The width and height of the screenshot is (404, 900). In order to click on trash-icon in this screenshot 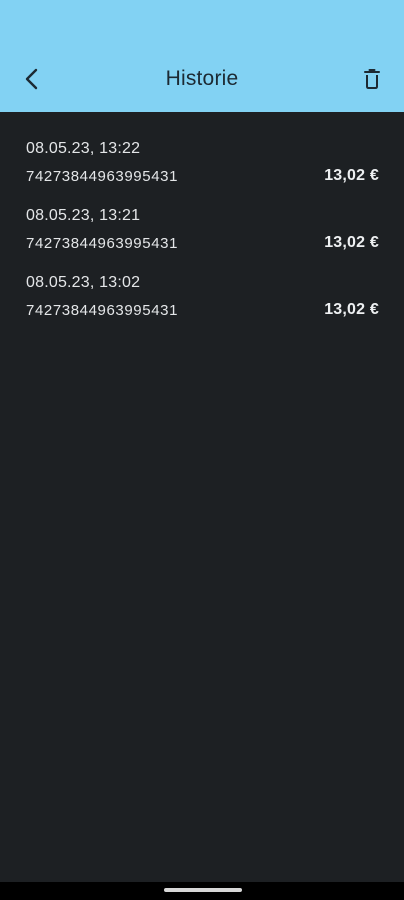, I will do `click(372, 79)`.